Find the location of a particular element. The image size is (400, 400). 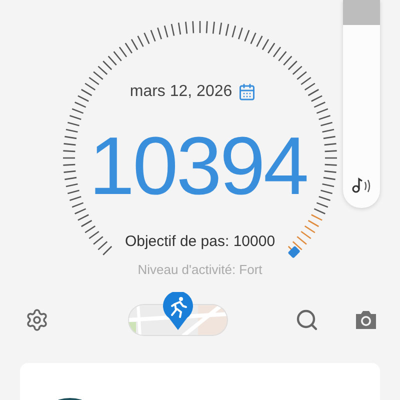

step-count: 10394 is located at coordinates (198, 167).